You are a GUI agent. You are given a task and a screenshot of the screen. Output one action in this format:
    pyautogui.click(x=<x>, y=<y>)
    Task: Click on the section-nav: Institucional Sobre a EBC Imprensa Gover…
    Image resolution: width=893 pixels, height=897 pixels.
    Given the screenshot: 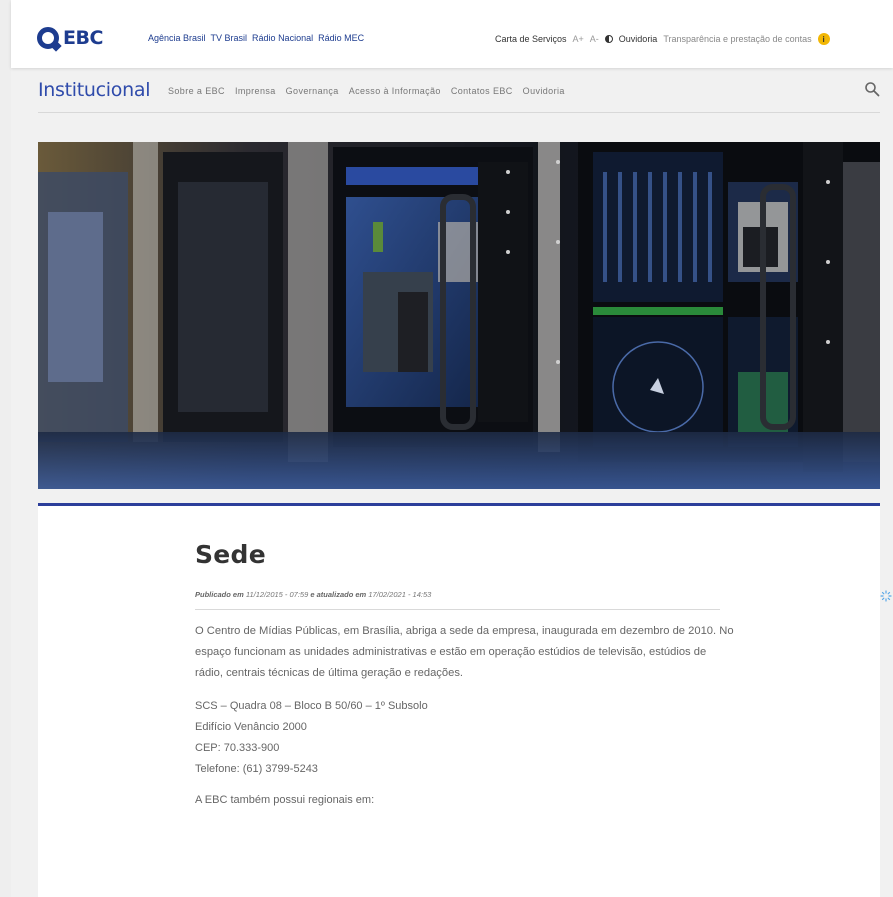 What is the action you would take?
    pyautogui.click(x=459, y=95)
    